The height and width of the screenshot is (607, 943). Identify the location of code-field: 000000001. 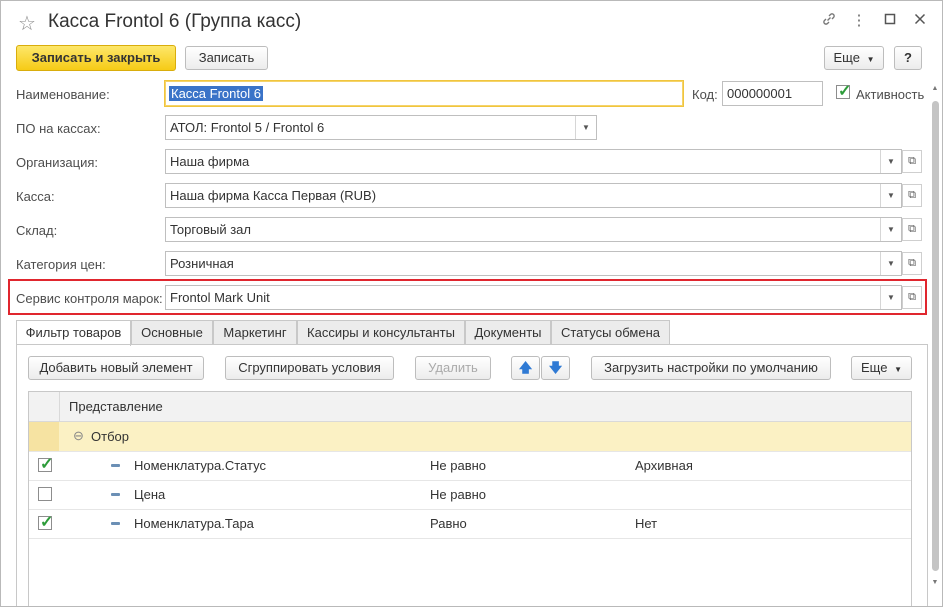
(772, 93).